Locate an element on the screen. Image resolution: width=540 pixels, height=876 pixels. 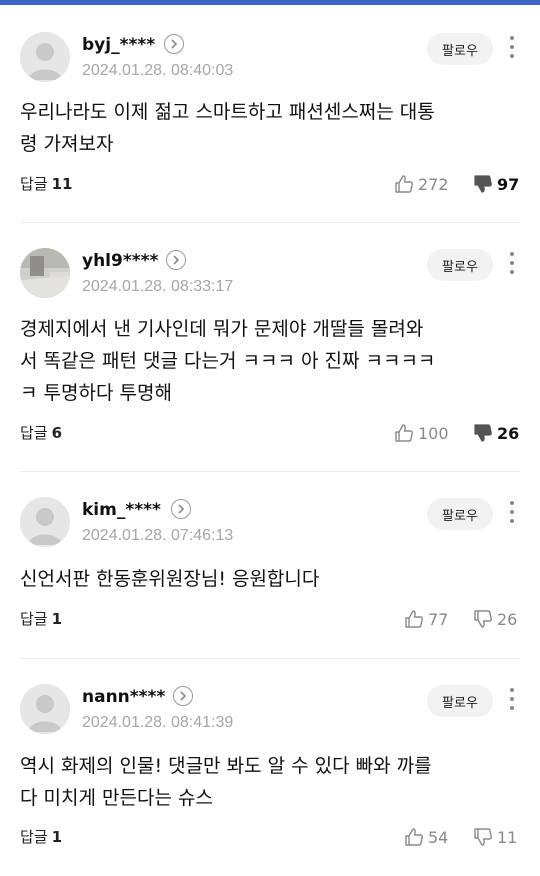
photo-avatar is located at coordinates (45, 273).